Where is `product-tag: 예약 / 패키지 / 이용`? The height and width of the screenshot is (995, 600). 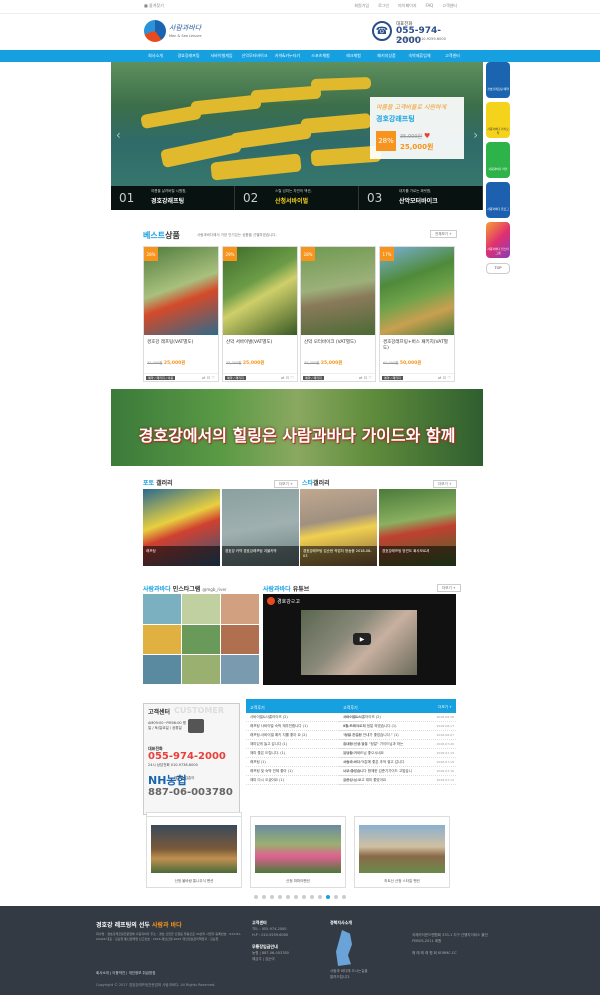
product-tag: 예약 / 패키지 / 이용 is located at coordinates (161, 378).